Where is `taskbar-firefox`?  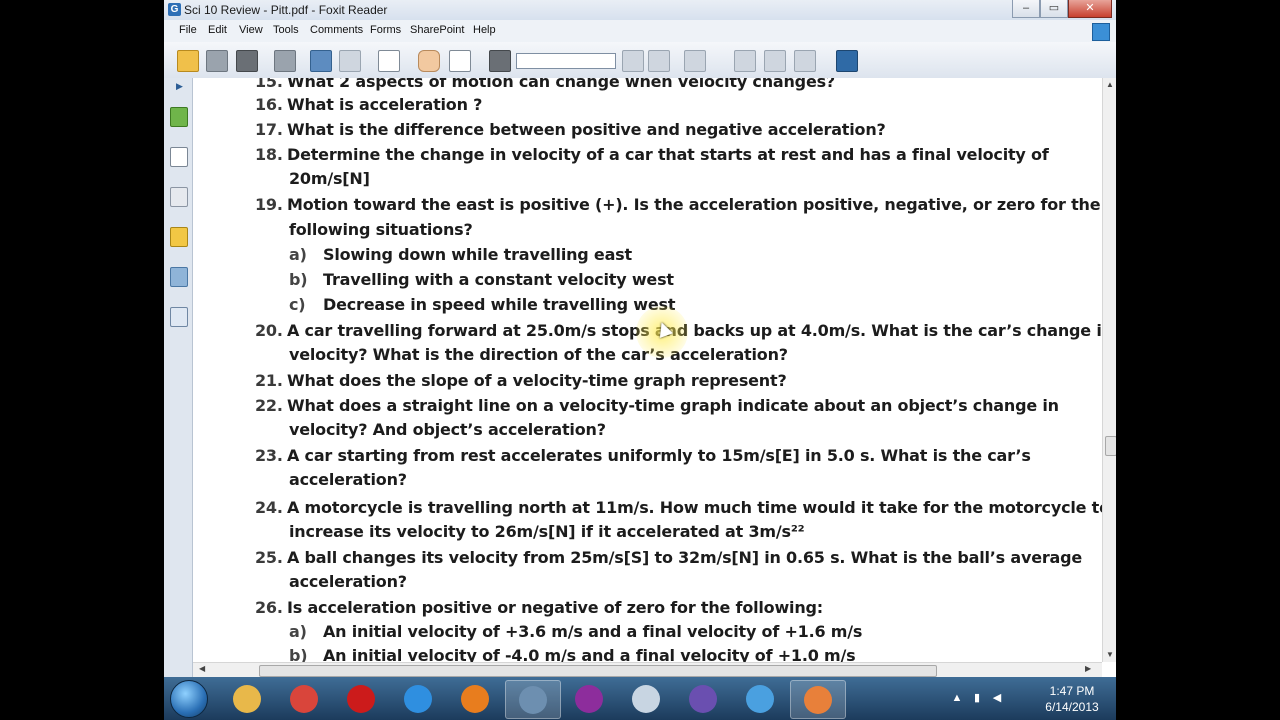
taskbar-firefox is located at coordinates (475, 698).